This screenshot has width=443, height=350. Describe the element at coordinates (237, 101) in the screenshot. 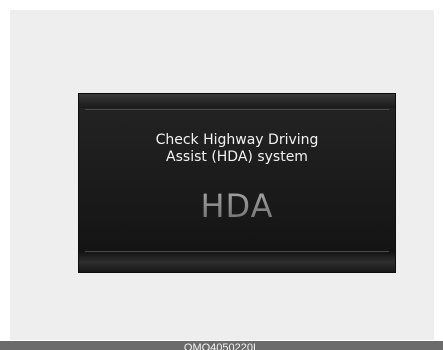

I see `display-top-band` at that location.